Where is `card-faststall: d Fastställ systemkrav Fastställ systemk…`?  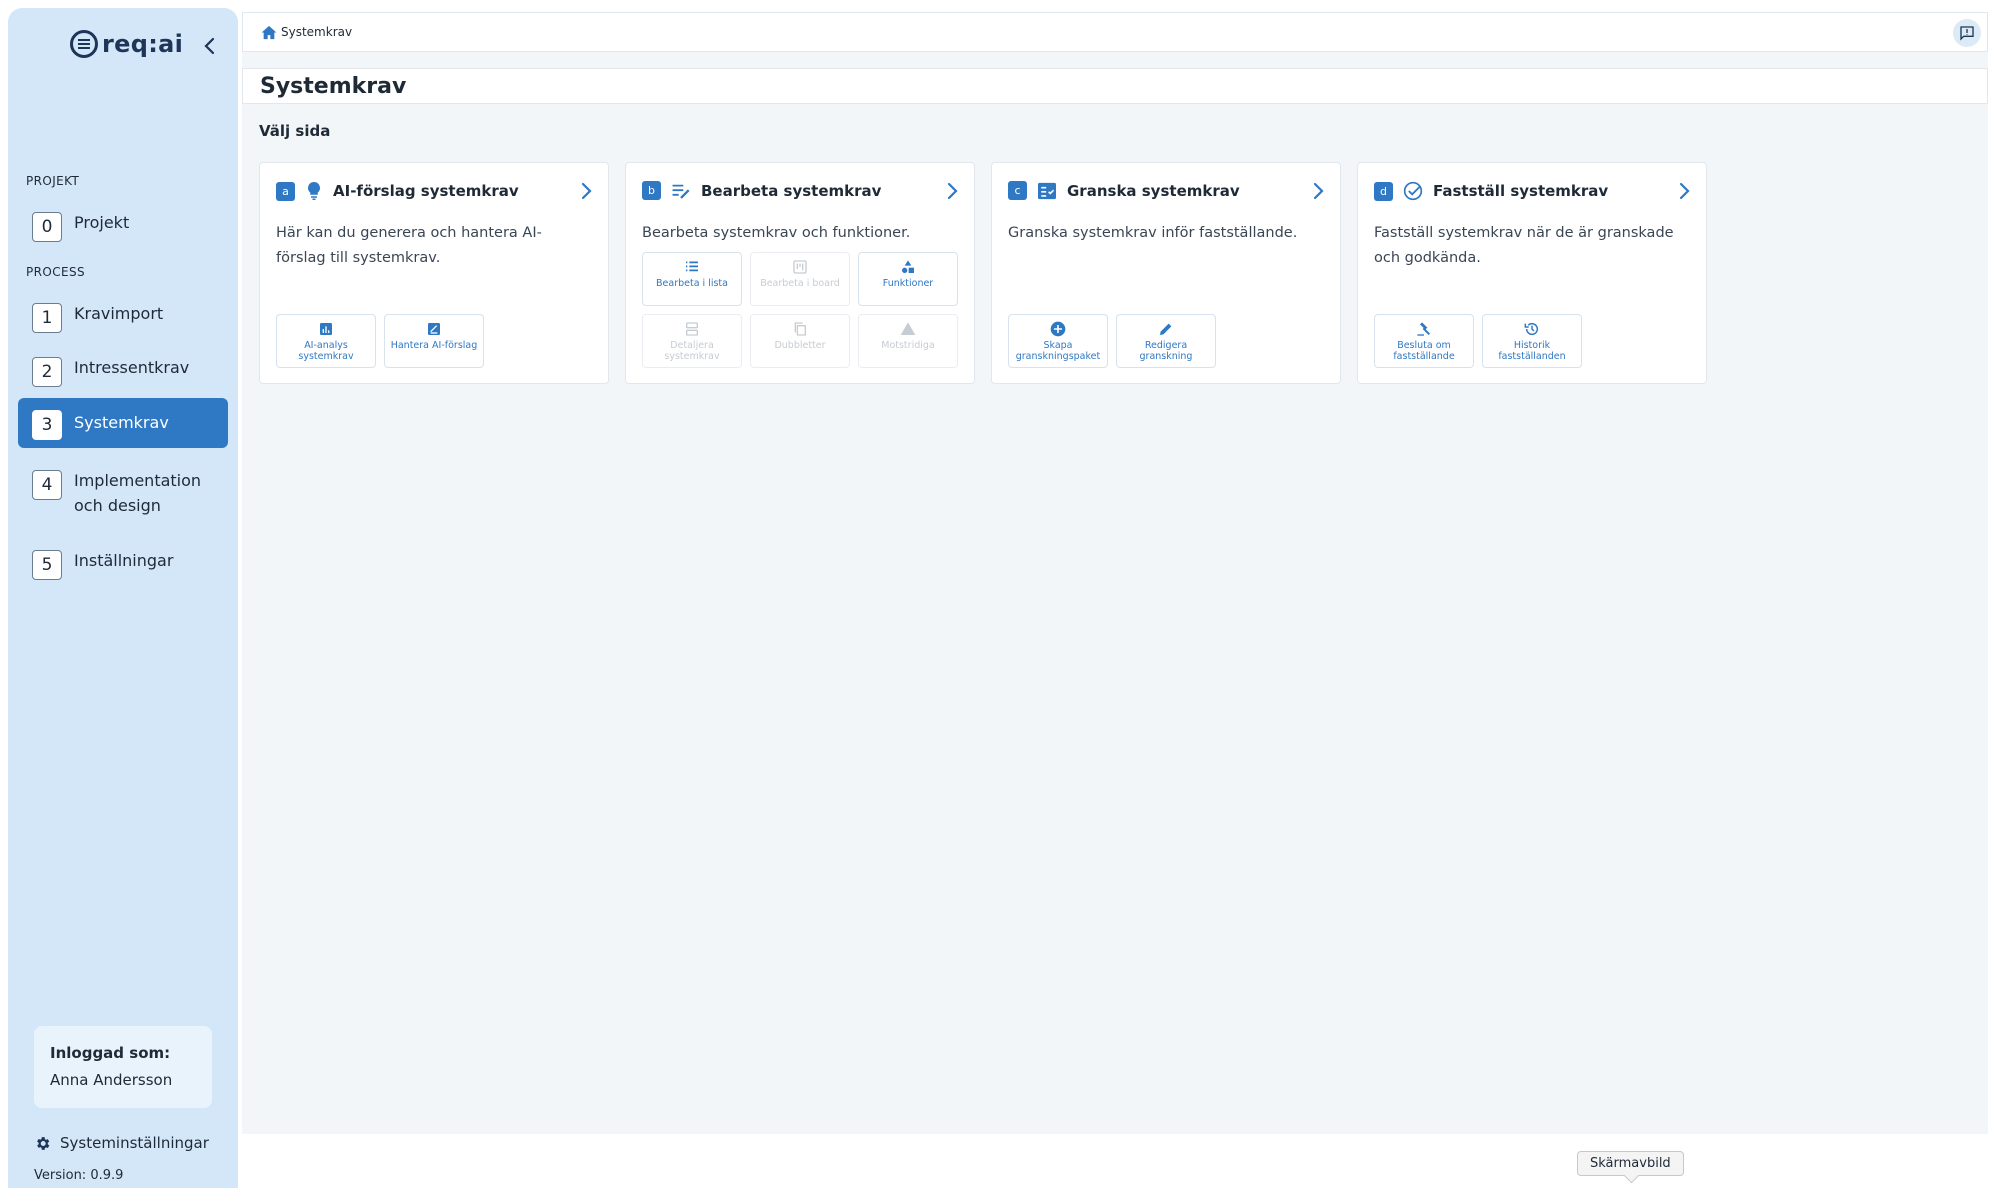
card-faststall: d Fastställ systemkrav Fastställ systemk… is located at coordinates (1532, 273).